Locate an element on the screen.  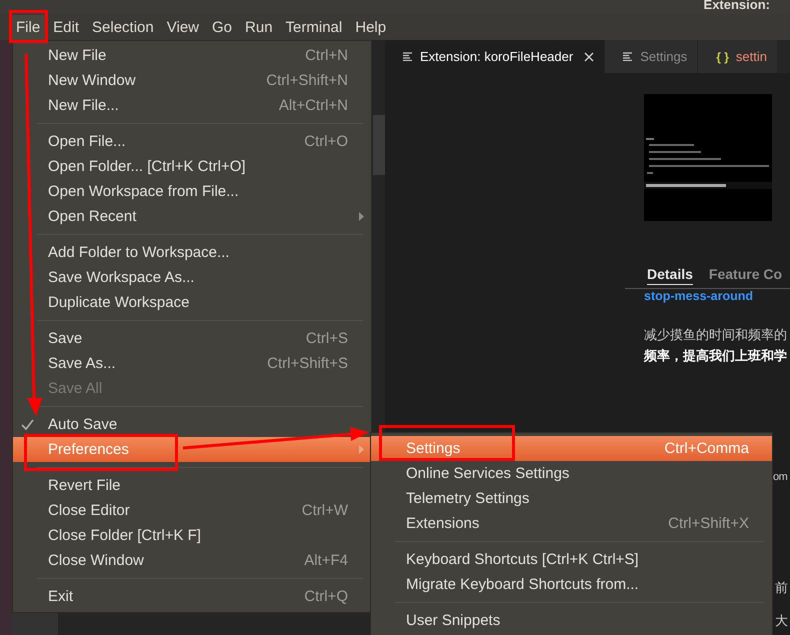
menu-item: Close Editor Ctrl+W is located at coordinates (192, 510).